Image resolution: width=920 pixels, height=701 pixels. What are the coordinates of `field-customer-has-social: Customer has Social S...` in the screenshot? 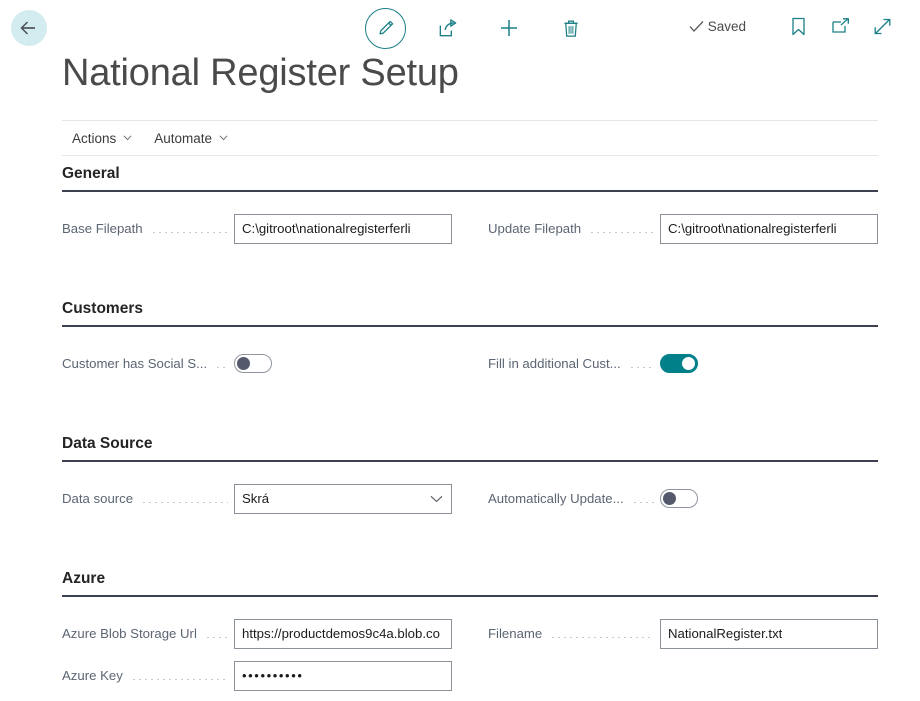 It's located at (266, 363).